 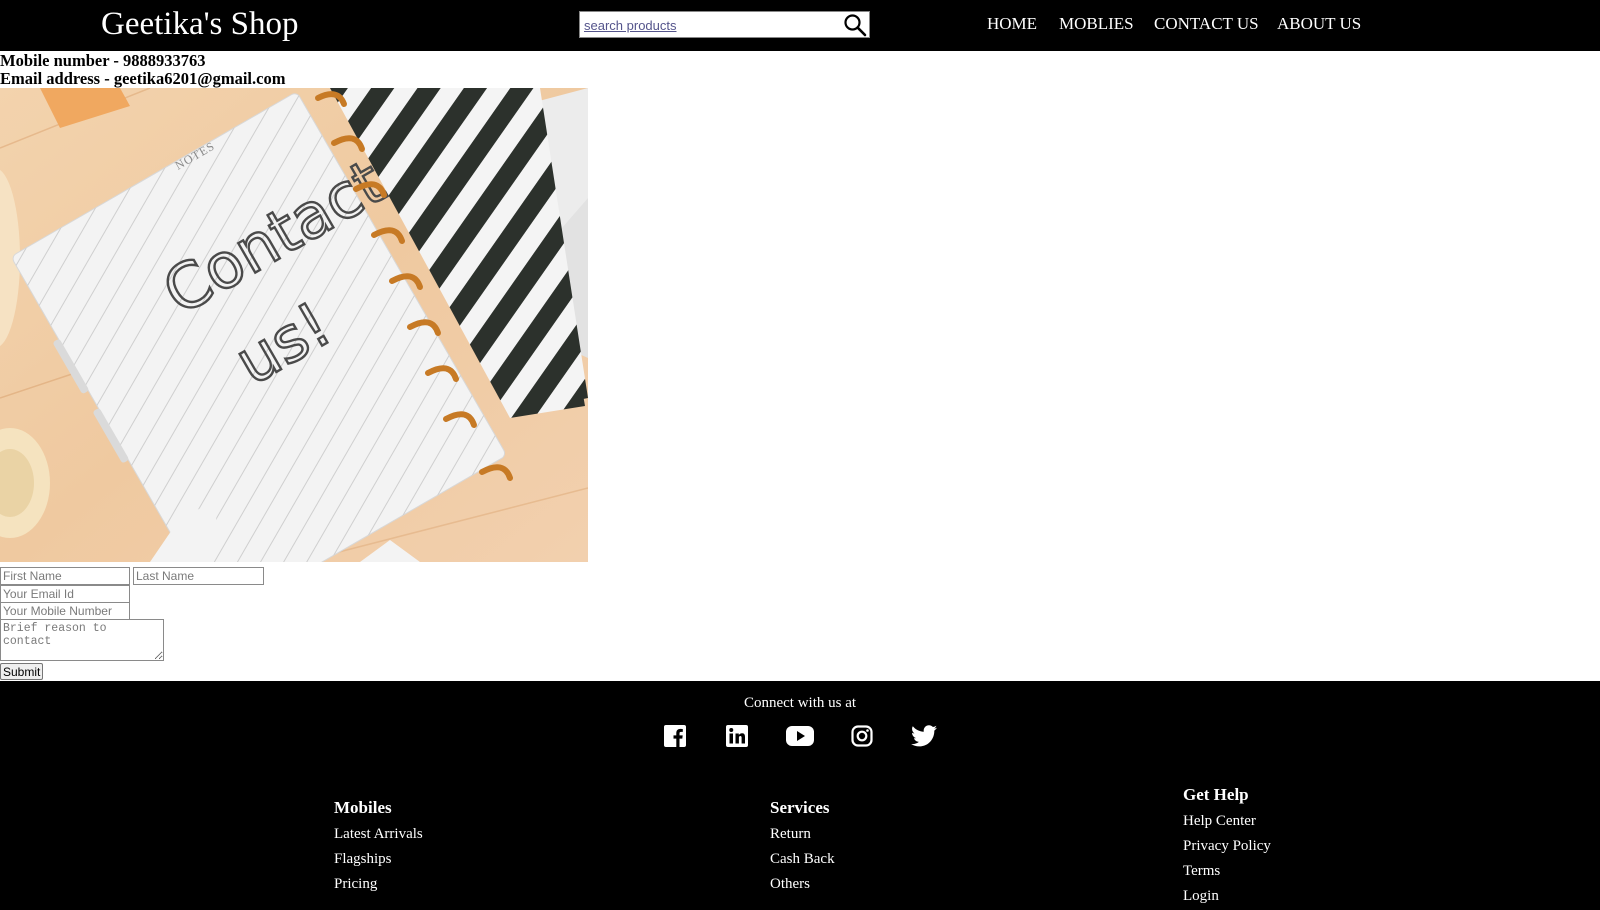 I want to click on footer-link-help-center: Help Center, so click(x=1219, y=821).